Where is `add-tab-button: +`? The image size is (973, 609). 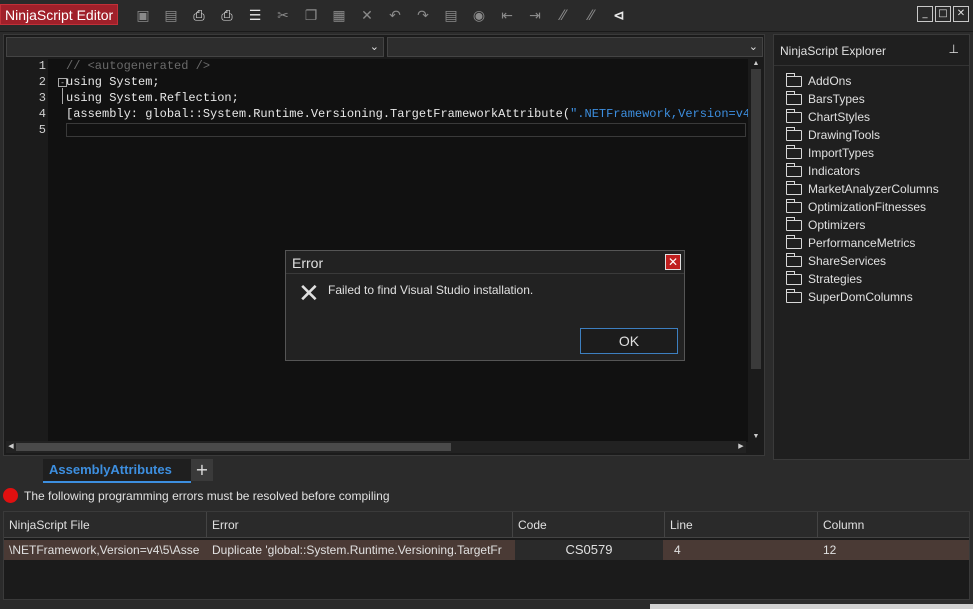 add-tab-button: + is located at coordinates (202, 470).